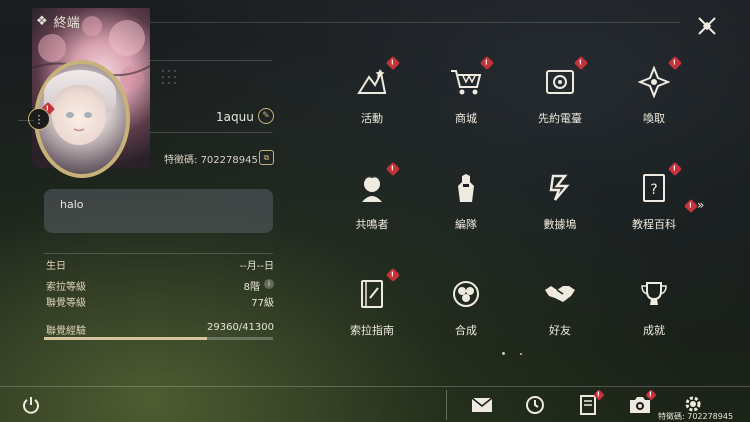  I want to click on union-exp-bar, so click(158, 338).